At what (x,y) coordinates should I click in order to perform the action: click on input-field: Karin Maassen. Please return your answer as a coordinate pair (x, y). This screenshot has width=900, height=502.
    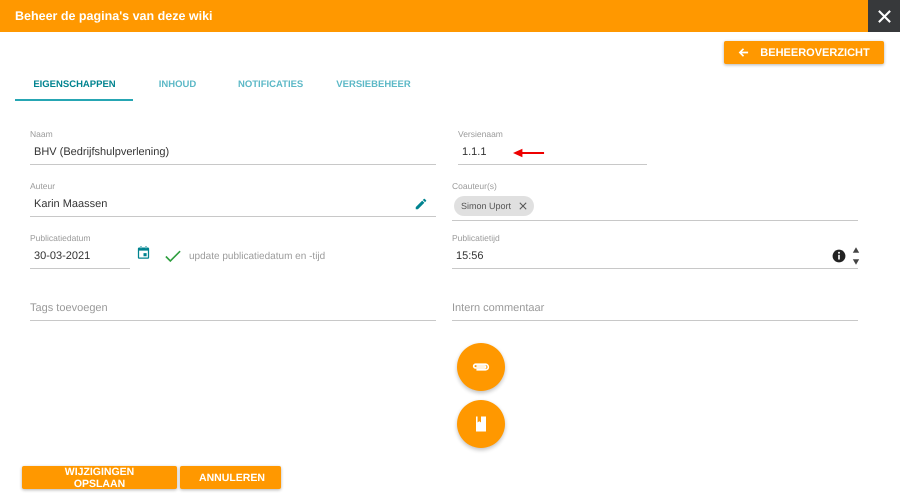
    Looking at the image, I should click on (233, 204).